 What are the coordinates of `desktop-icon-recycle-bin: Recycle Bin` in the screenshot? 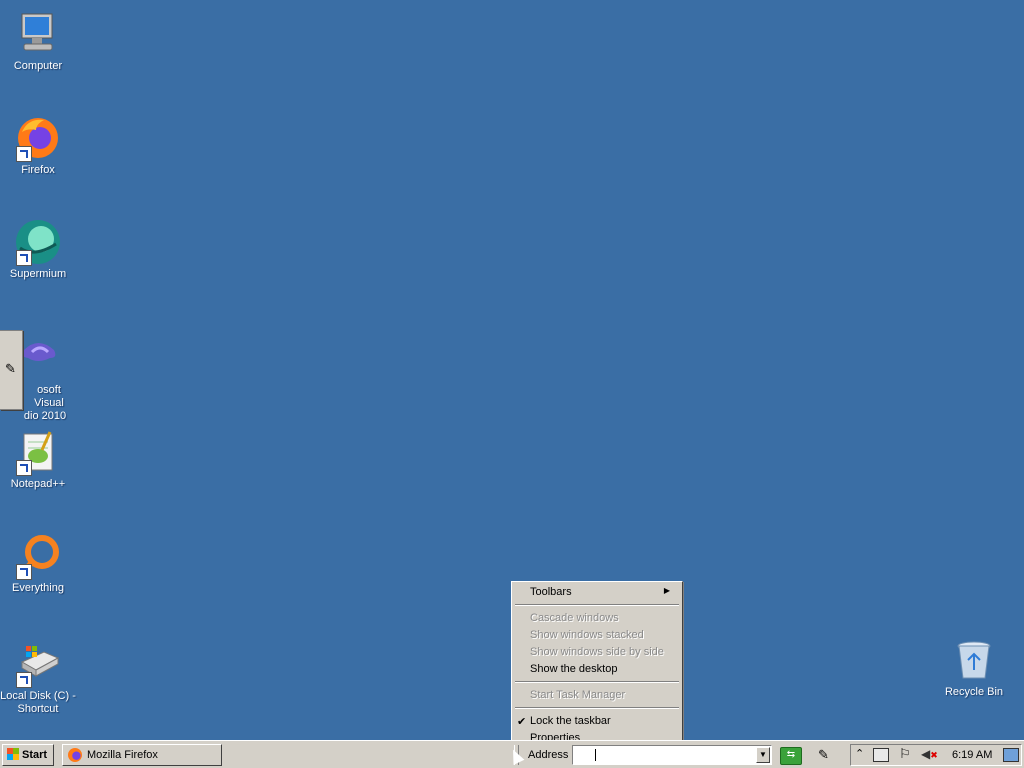 It's located at (974, 667).